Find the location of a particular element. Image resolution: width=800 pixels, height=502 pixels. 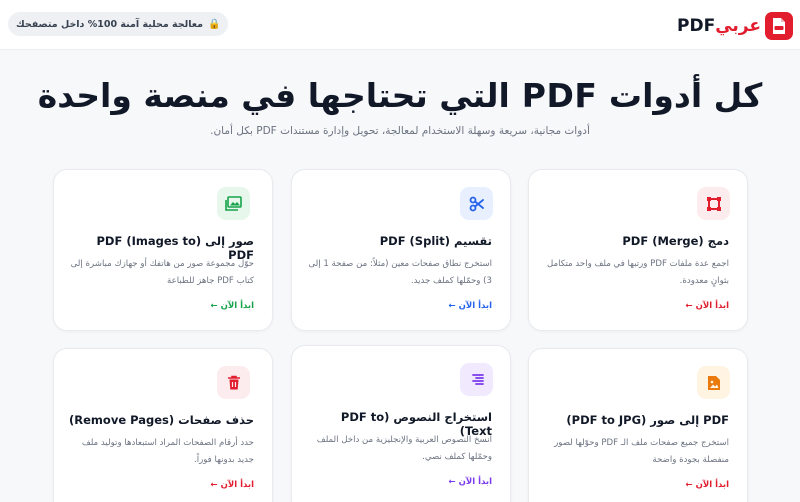

logo-arabic: عربي is located at coordinates (738, 26).